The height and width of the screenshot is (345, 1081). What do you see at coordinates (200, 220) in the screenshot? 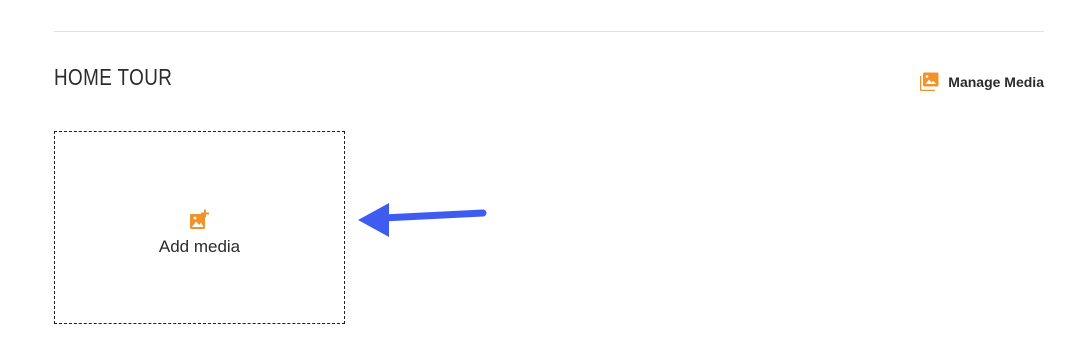
I see `add-photo-icon` at bounding box center [200, 220].